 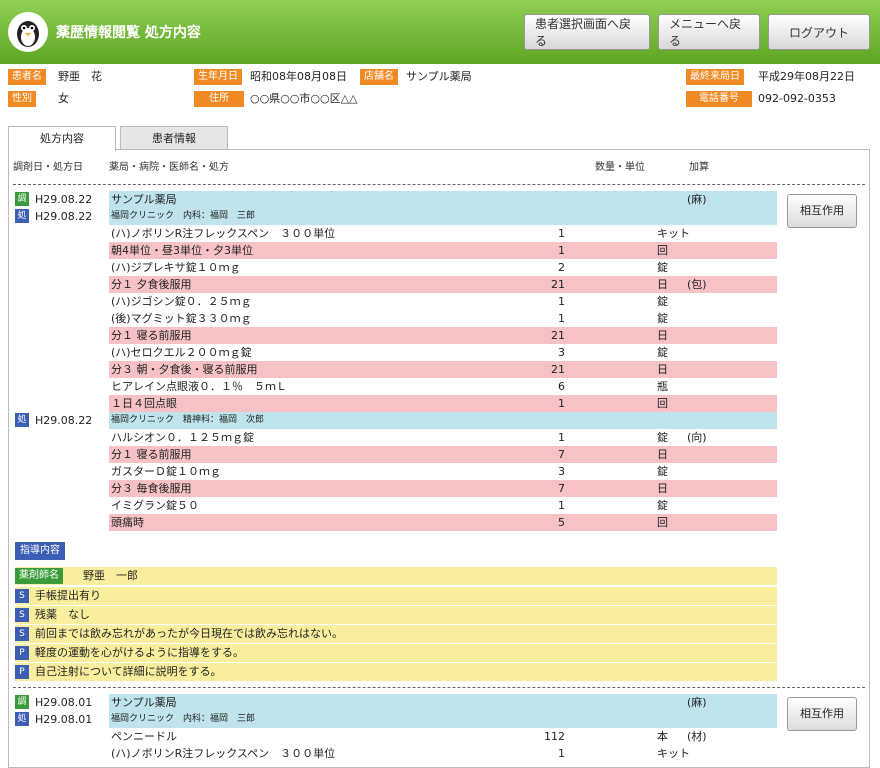 What do you see at coordinates (62, 138) in the screenshot?
I see `tab-prescription: 処方内容` at bounding box center [62, 138].